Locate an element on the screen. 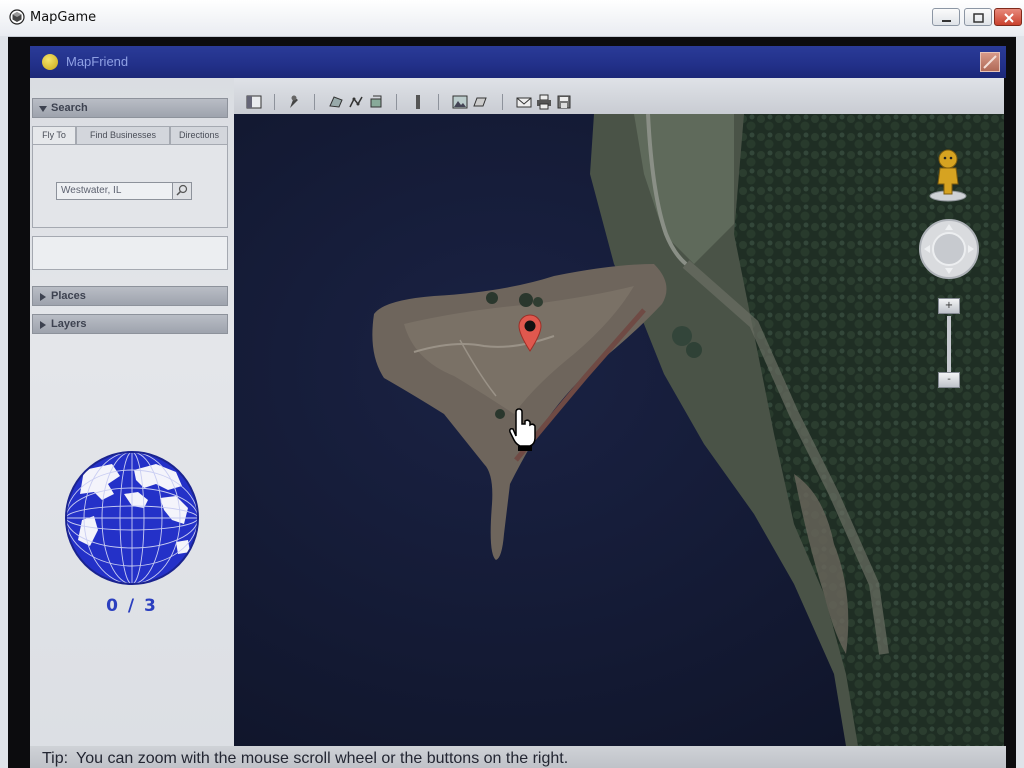 This screenshot has width=1024, height=768. save-icon is located at coordinates (564, 102).